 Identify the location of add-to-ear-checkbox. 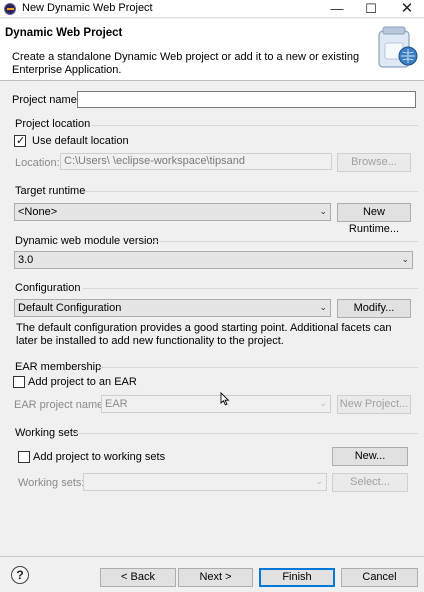
(19, 382).